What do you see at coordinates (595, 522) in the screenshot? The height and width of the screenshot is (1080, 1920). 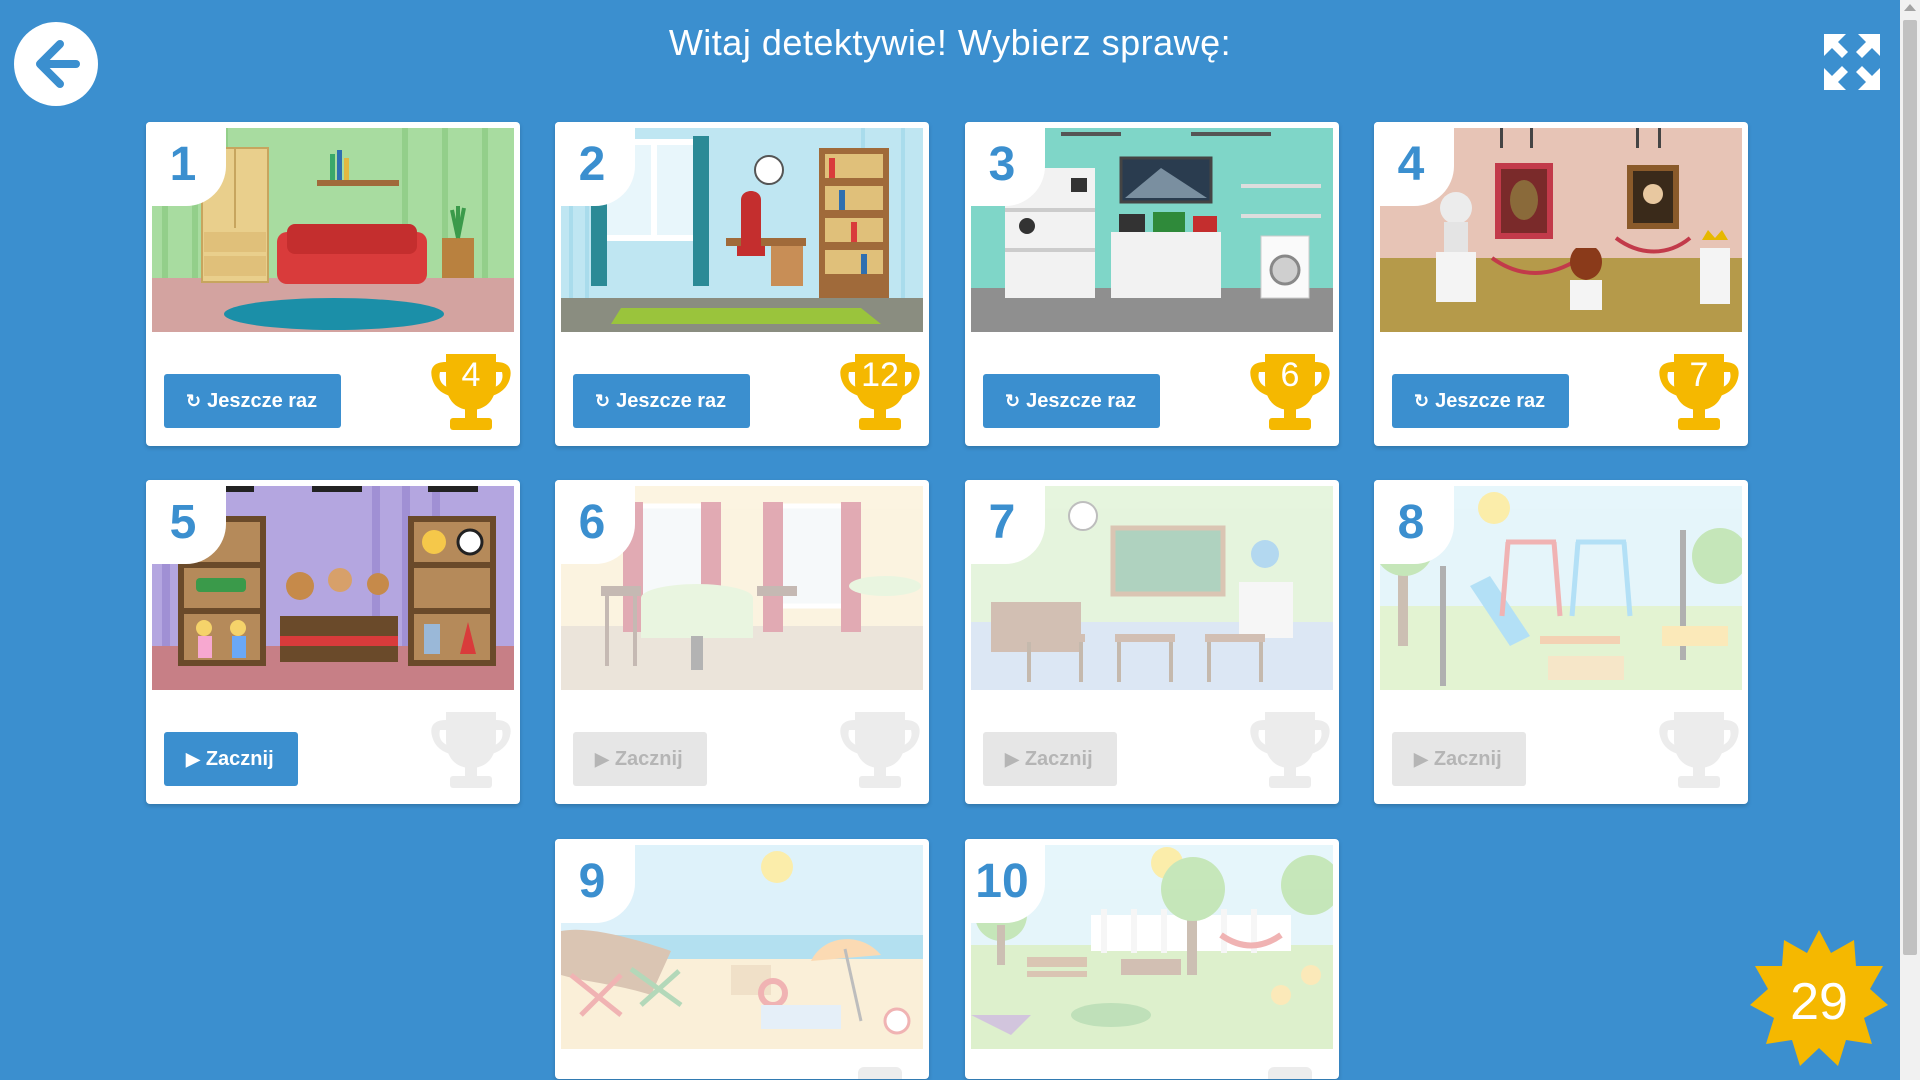 I see `case-number: 6` at bounding box center [595, 522].